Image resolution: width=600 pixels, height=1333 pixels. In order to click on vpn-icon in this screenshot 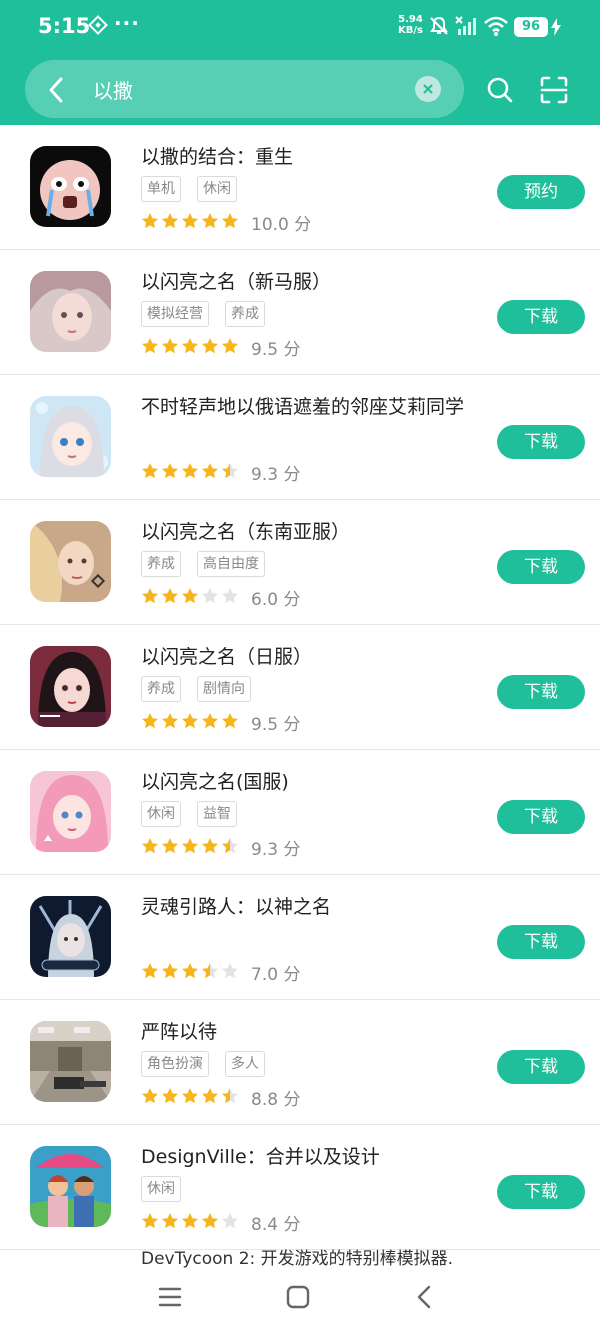, I will do `click(98, 27)`.